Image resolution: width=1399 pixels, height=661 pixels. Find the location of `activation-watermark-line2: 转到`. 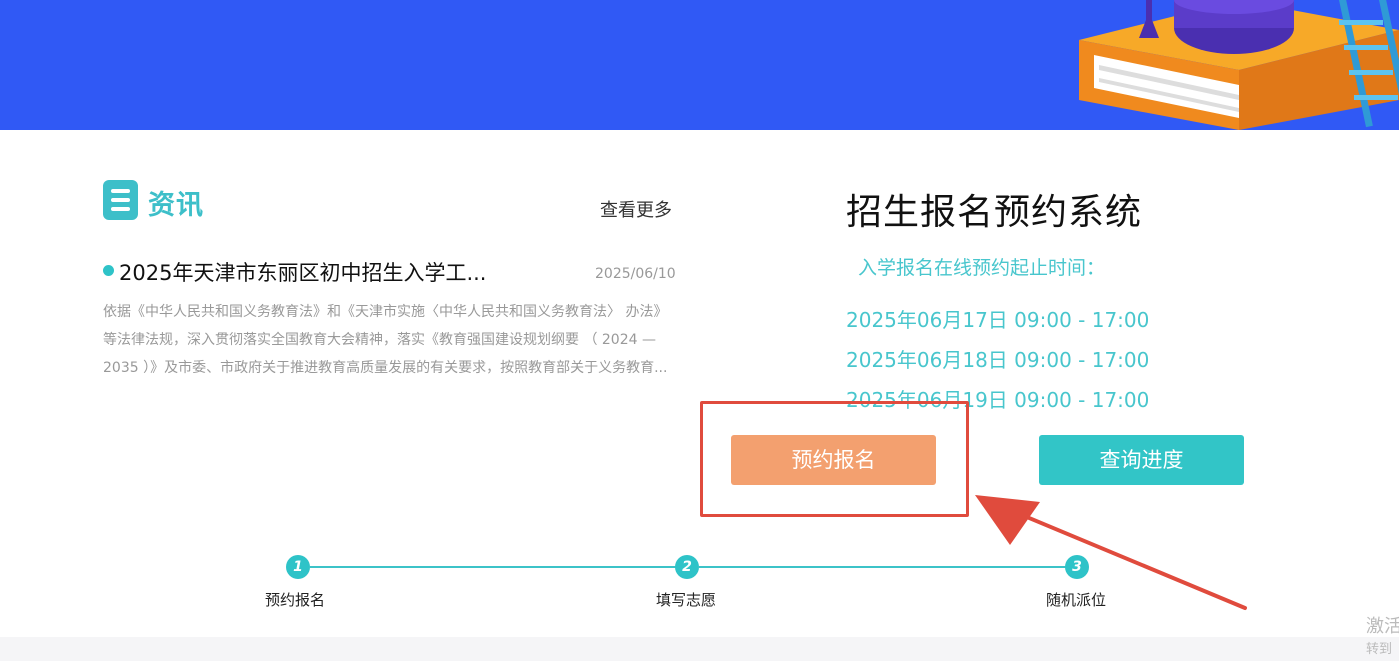

activation-watermark-line2: 转到 is located at coordinates (1379, 649).